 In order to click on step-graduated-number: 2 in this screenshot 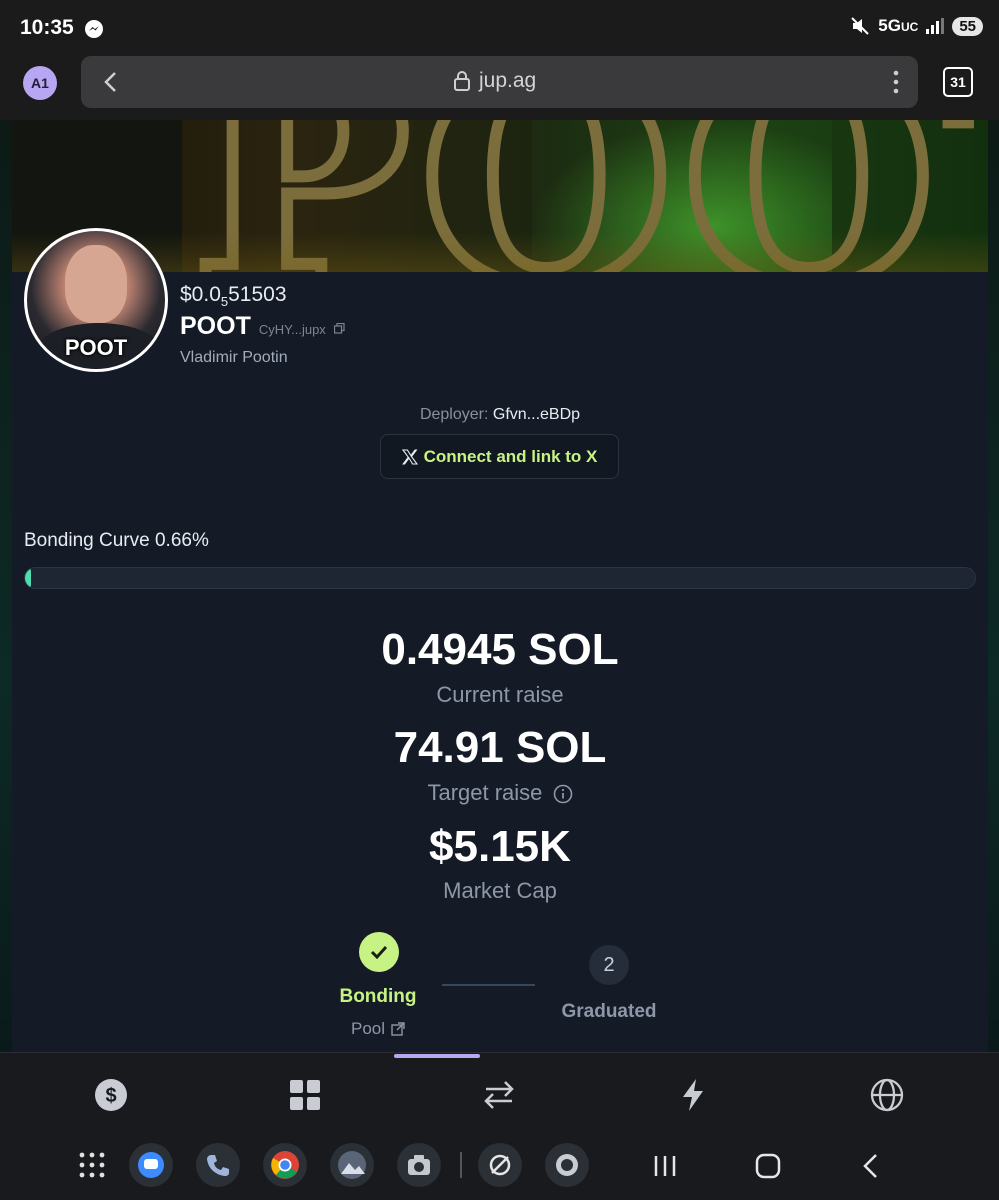, I will do `click(609, 965)`.